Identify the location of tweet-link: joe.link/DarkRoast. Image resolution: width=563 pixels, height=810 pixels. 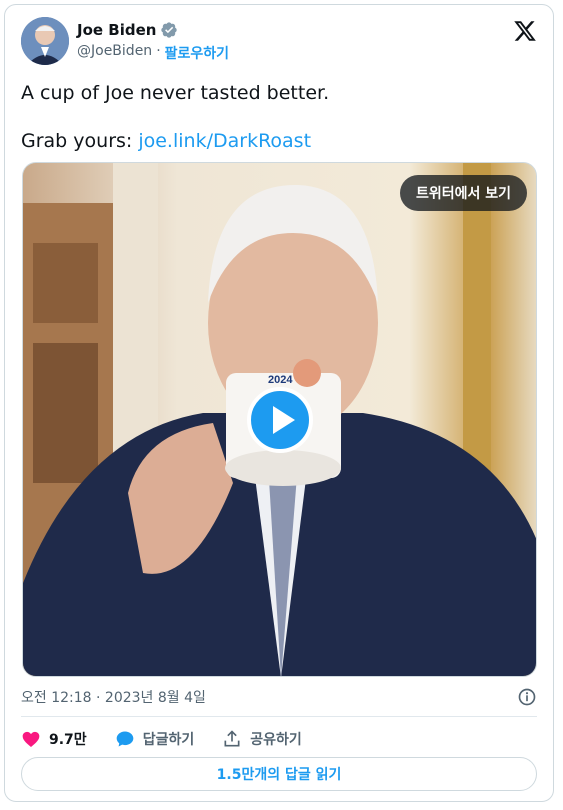
(224, 141).